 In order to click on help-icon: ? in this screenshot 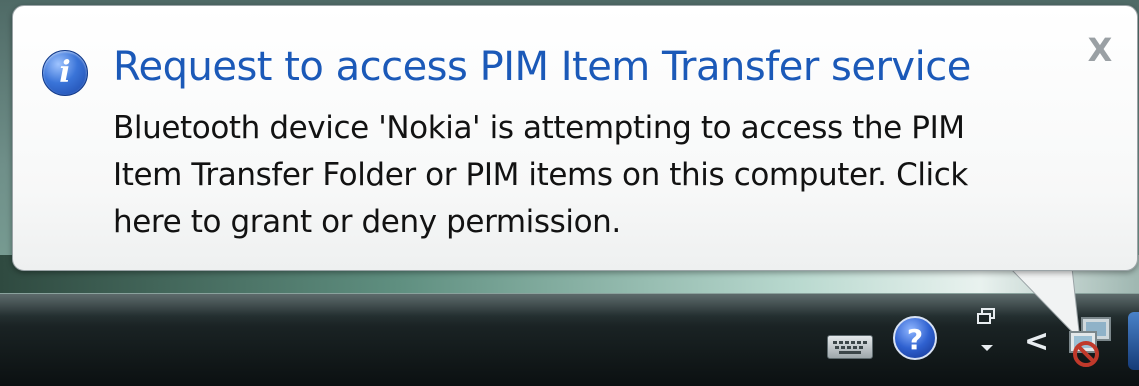, I will do `click(915, 338)`.